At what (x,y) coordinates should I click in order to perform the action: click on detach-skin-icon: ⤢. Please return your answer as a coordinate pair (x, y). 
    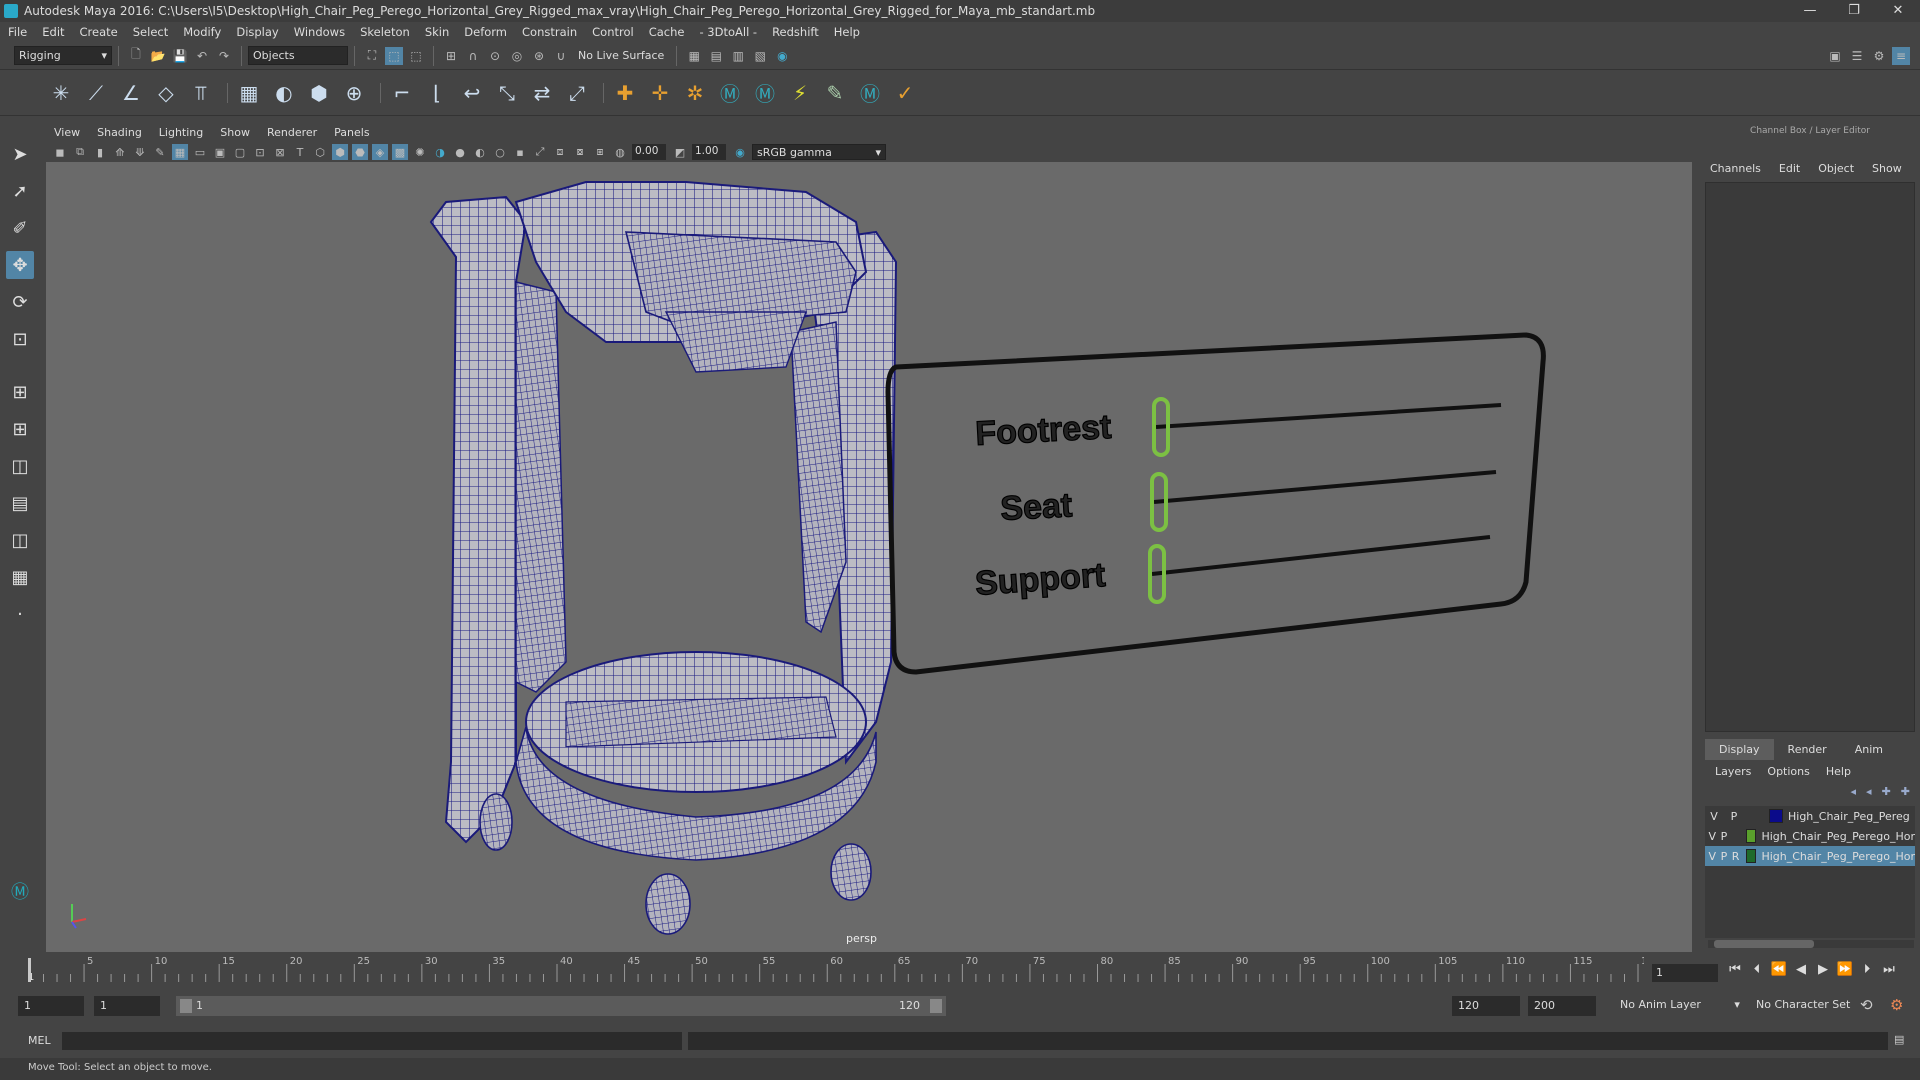
    Looking at the image, I should click on (577, 93).